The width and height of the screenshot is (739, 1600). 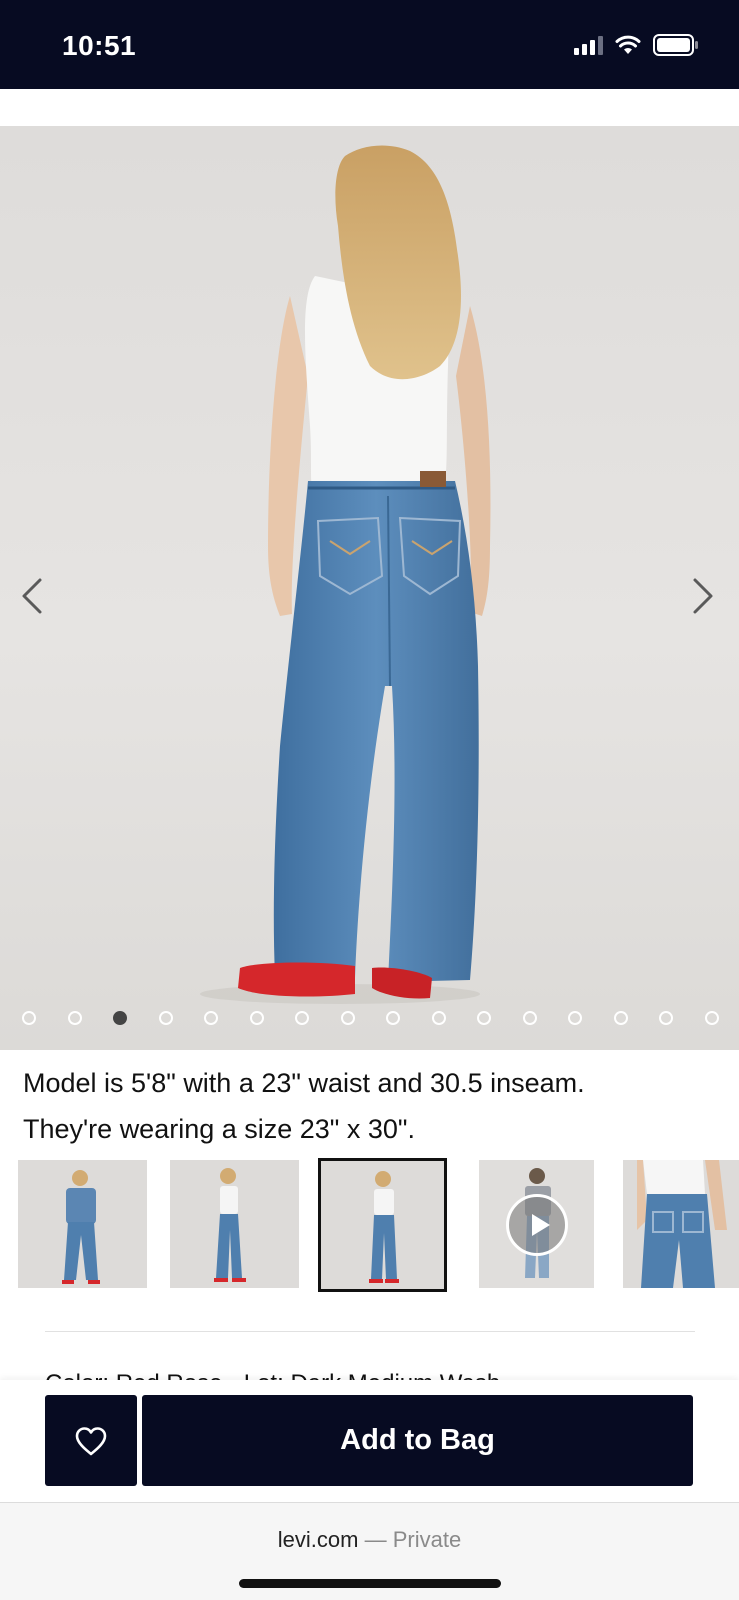 I want to click on caption-line-2: They're wearing a size 23" x 30"., so click(x=219, y=1129).